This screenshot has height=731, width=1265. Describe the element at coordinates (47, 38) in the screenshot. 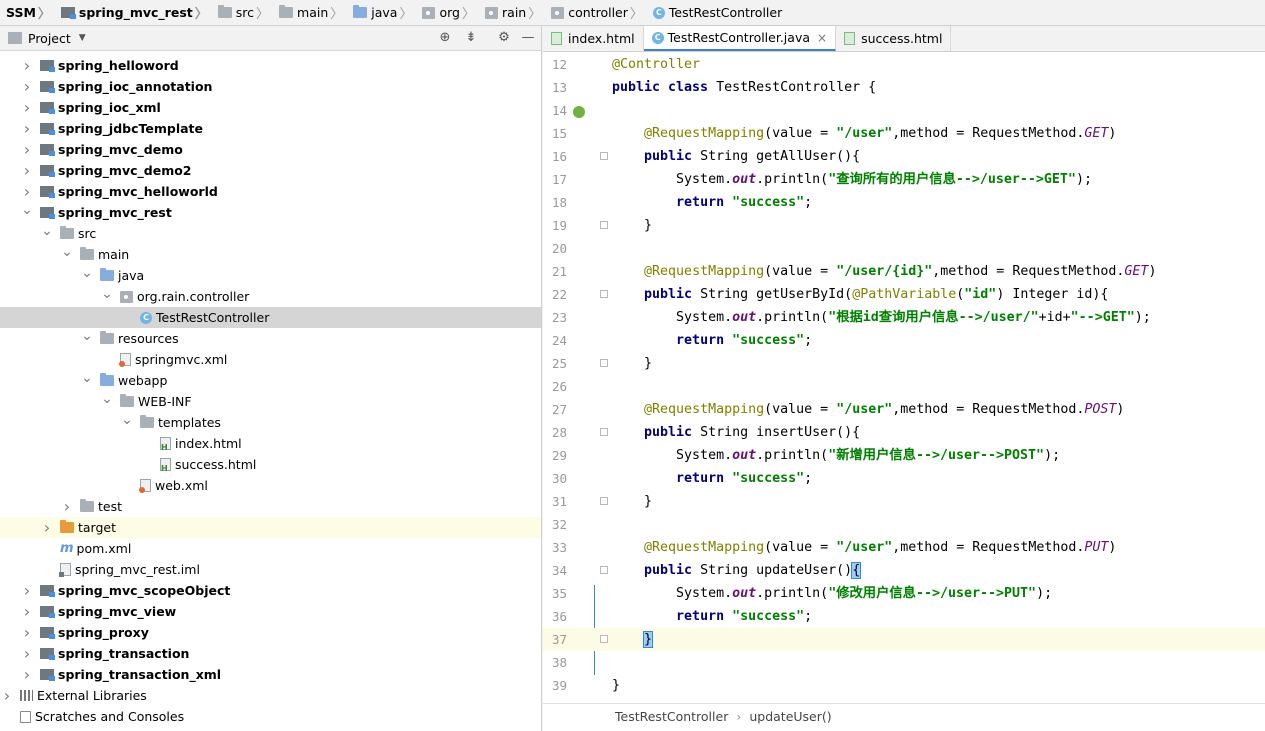

I see `project-view-selector: Project ▼` at that location.